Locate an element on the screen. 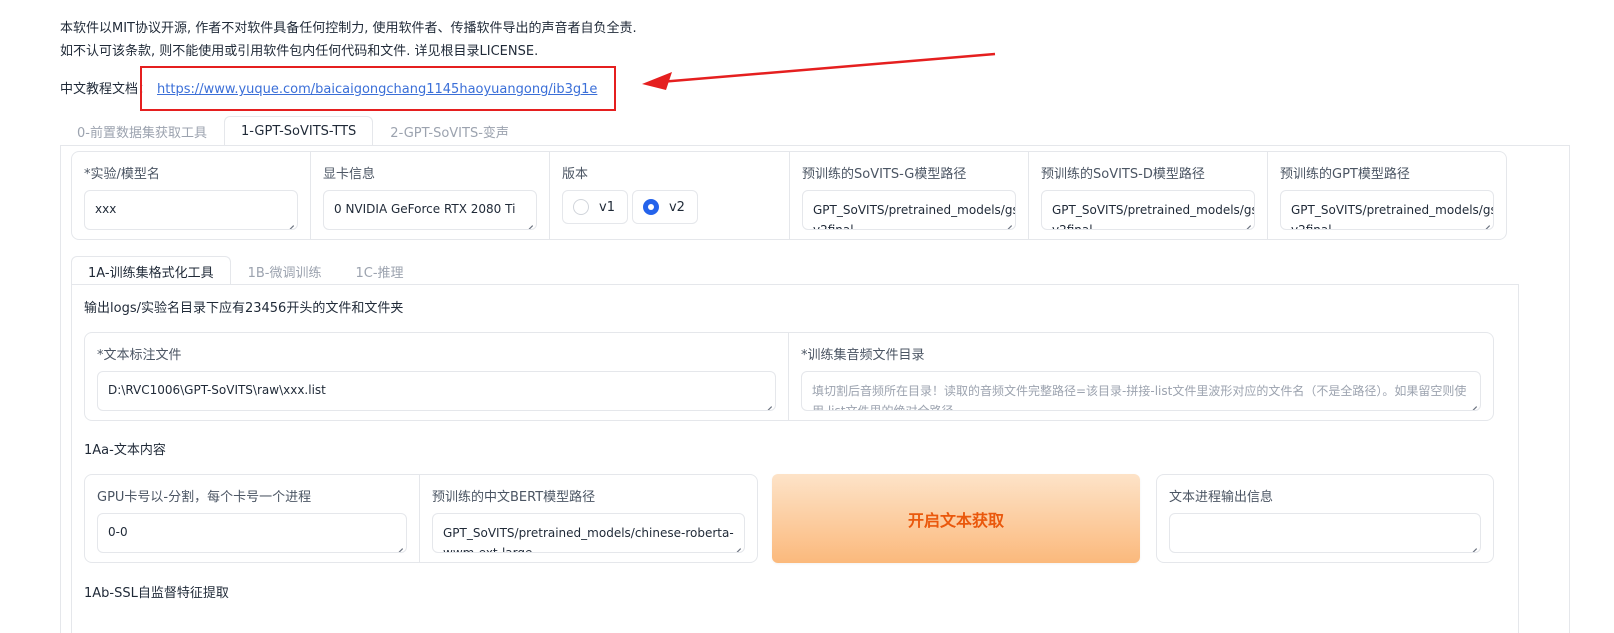  version-radio-v2: v2 is located at coordinates (664, 207).